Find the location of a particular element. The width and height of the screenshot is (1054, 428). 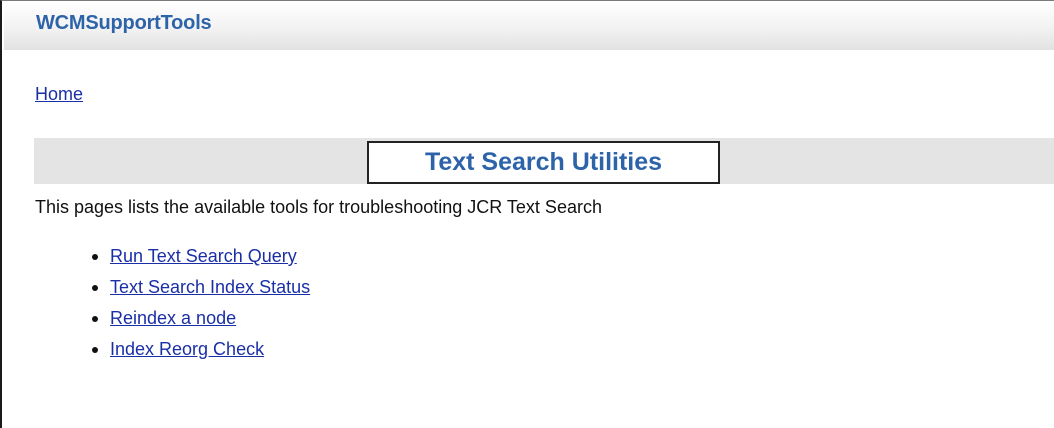

list-item: Text Search Index Status is located at coordinates (201, 292).